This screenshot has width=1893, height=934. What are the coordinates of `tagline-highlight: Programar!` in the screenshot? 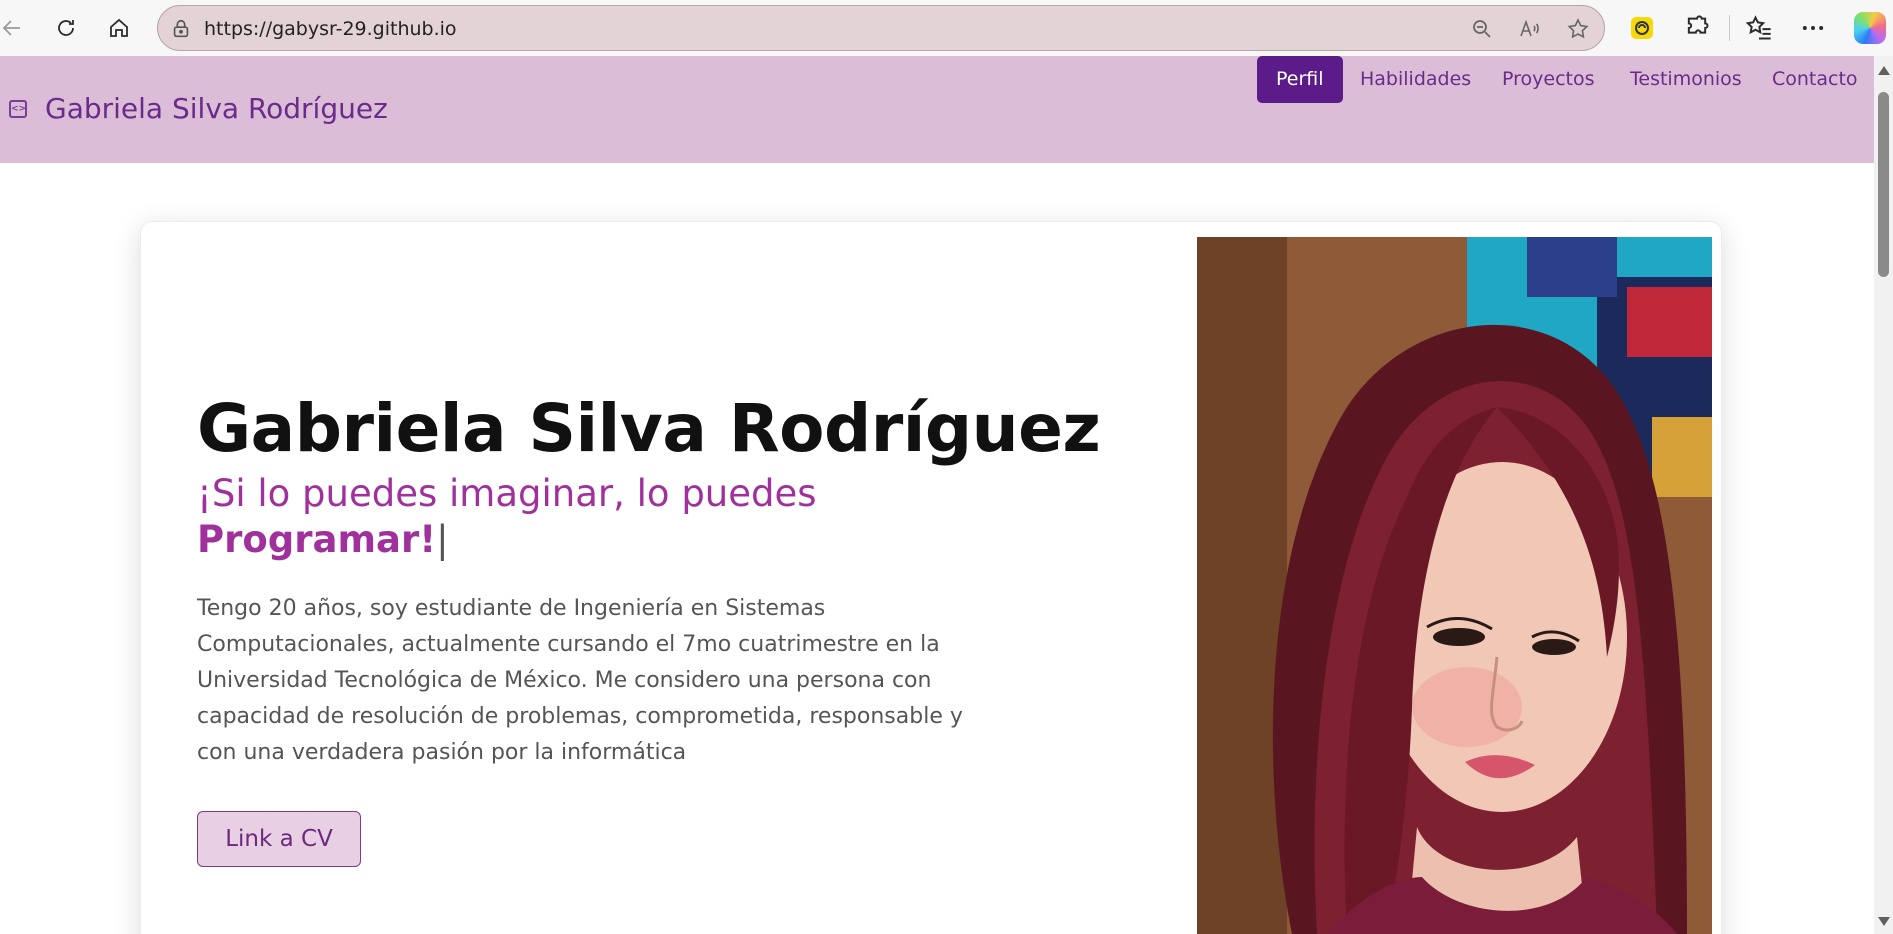 It's located at (317, 539).